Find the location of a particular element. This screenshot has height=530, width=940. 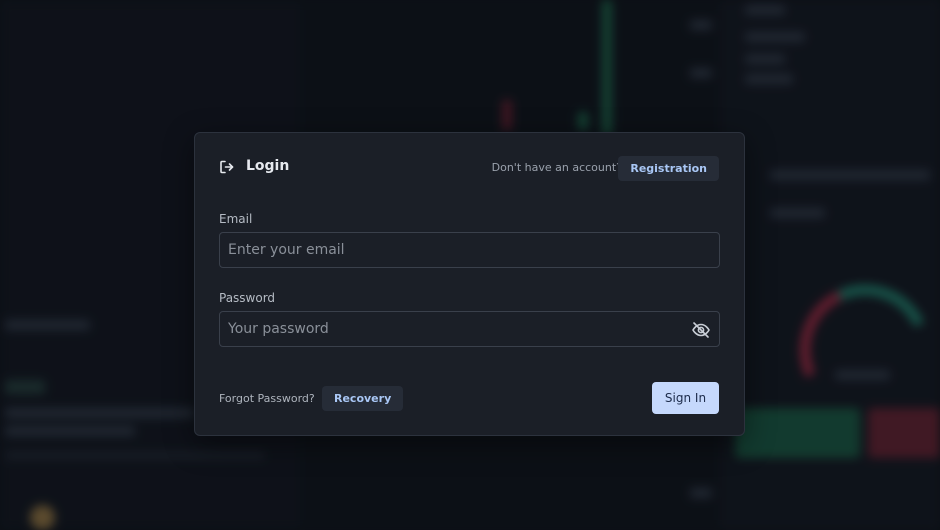

forgot-password-prompt: Forgot Password? is located at coordinates (267, 398).